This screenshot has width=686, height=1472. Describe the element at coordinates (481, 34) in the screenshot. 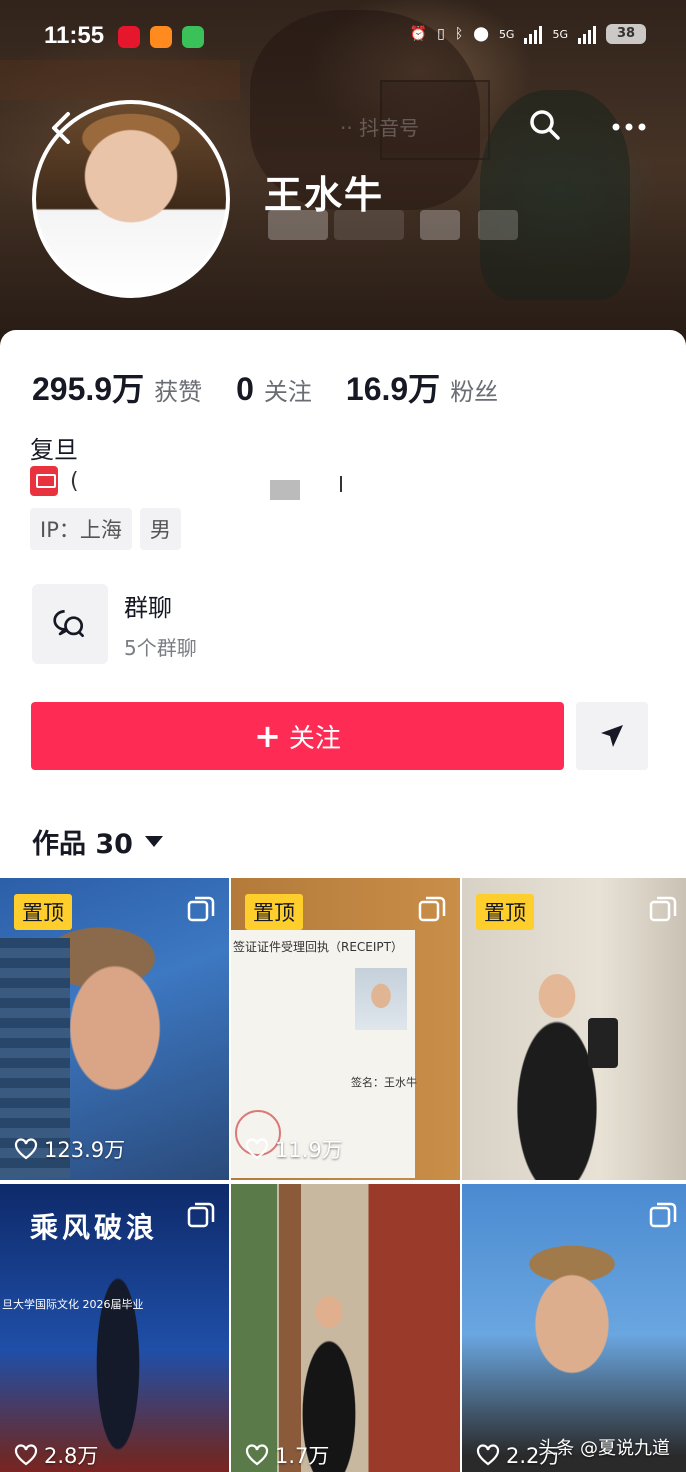

I see `location-icon: ⬤` at that location.